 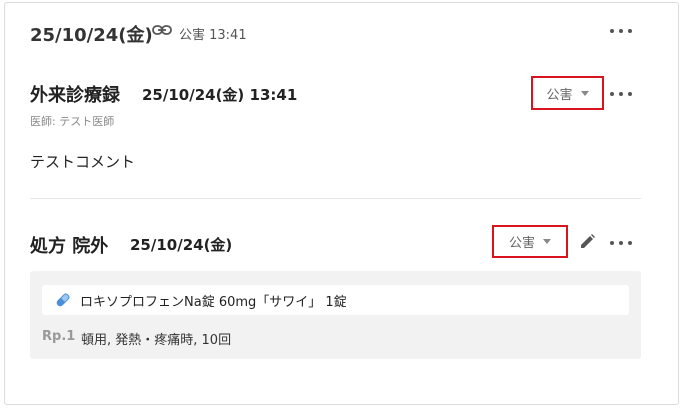 I want to click on prescription-title: 処方 院外, so click(x=69, y=246).